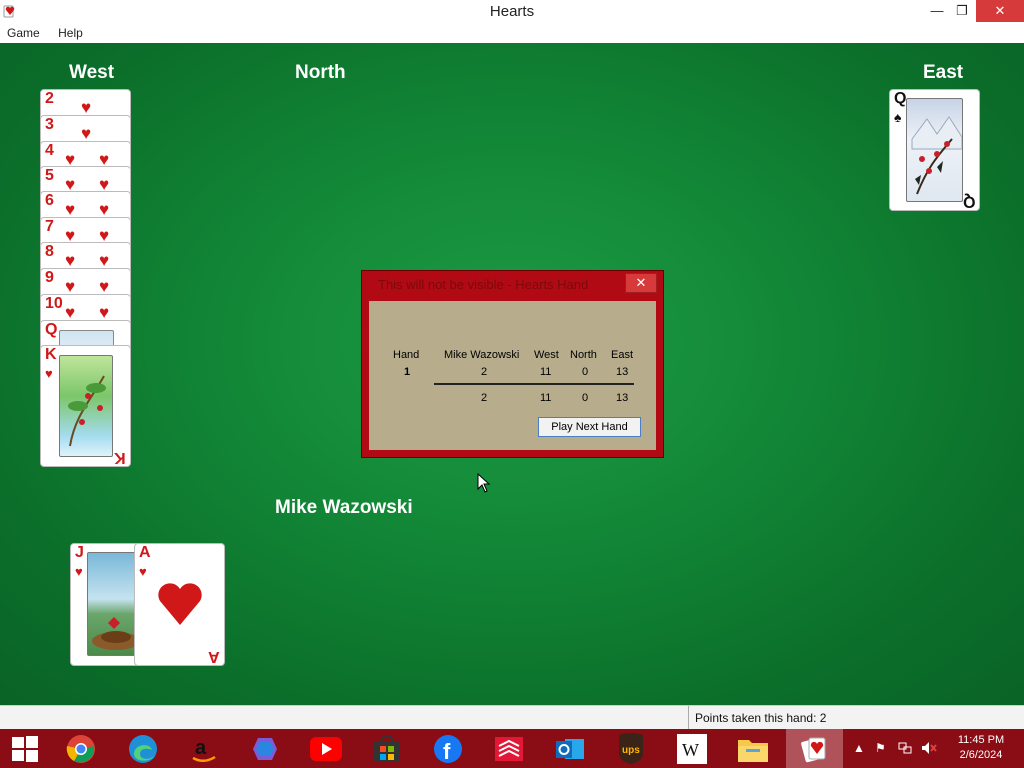  What do you see at coordinates (120, 457) in the screenshot?
I see `card-rank-bottom: K` at bounding box center [120, 457].